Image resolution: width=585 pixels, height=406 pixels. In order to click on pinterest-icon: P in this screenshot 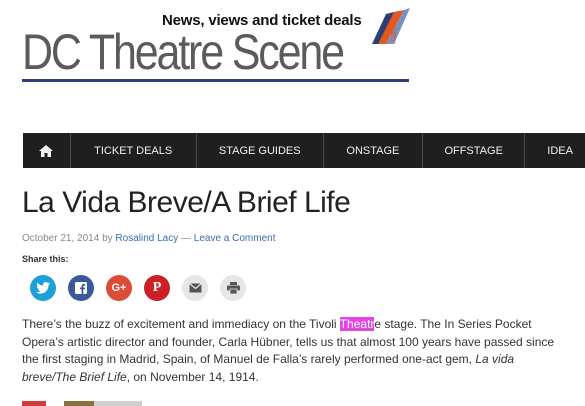, I will do `click(157, 287)`.